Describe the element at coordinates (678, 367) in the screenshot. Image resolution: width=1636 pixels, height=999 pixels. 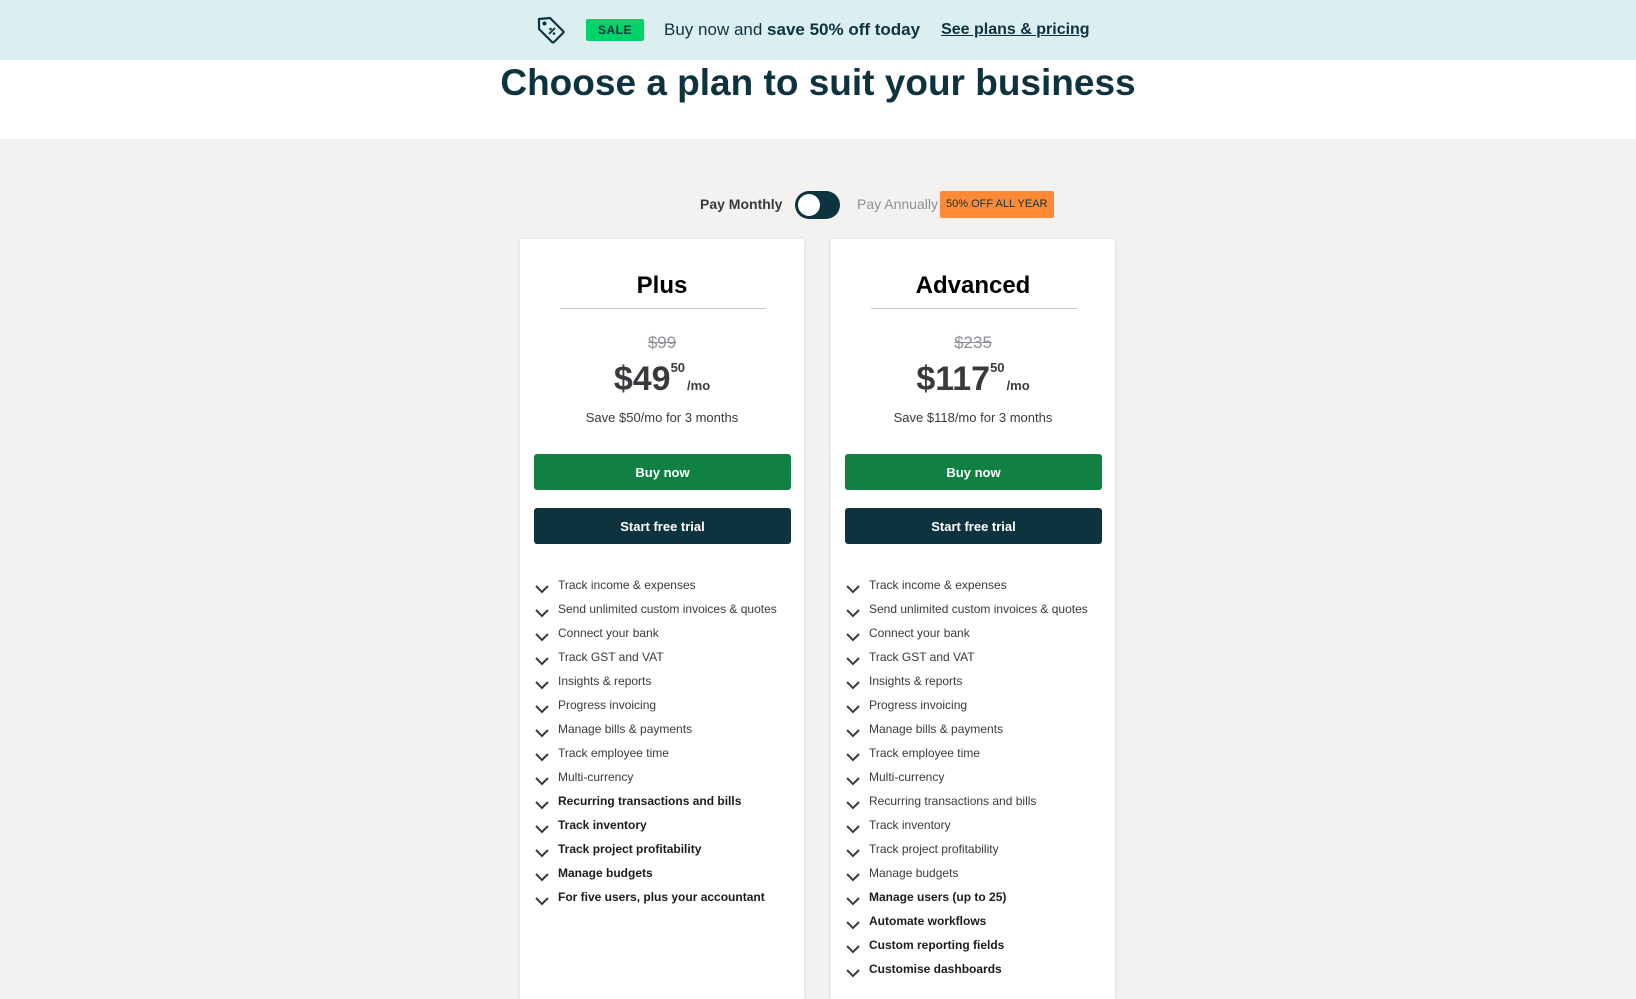
I see `price-cents: 50` at that location.